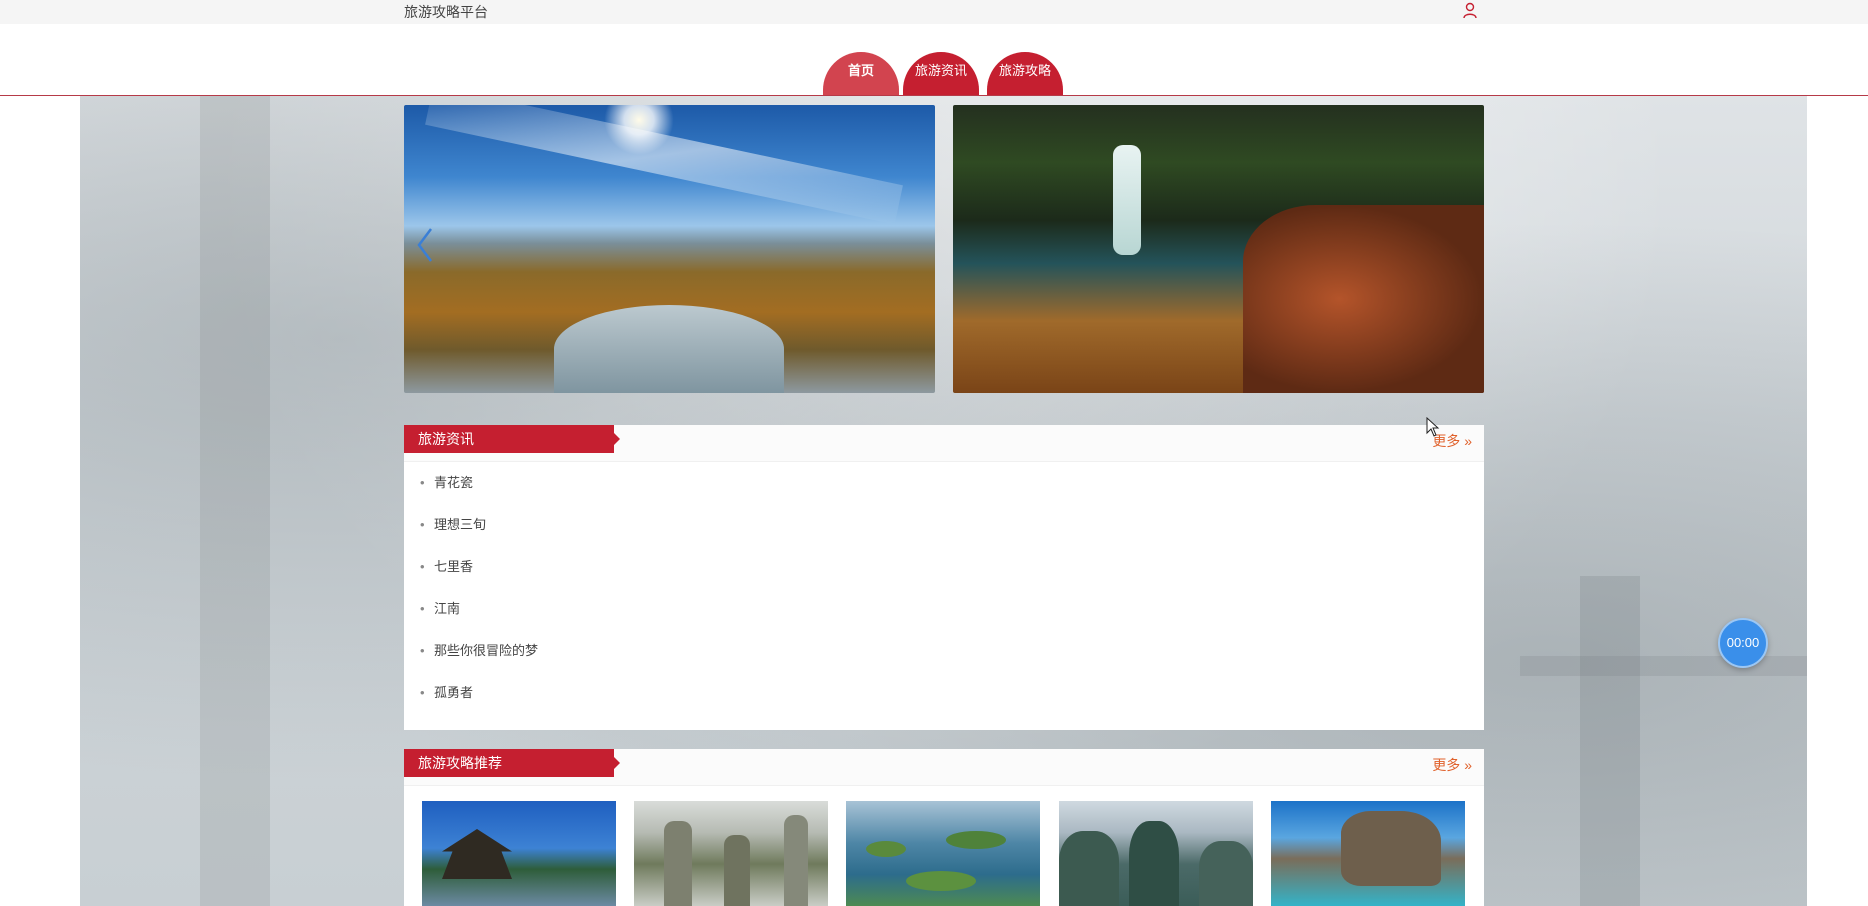  Describe the element at coordinates (512, 439) in the screenshot. I see `panel-title: 旅游资讯` at that location.